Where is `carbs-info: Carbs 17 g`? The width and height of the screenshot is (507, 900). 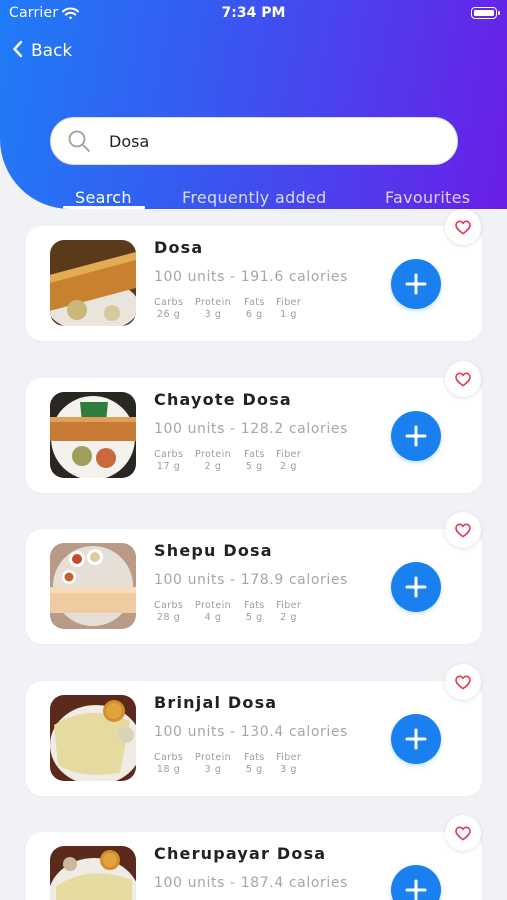 carbs-info: Carbs 17 g is located at coordinates (168, 461).